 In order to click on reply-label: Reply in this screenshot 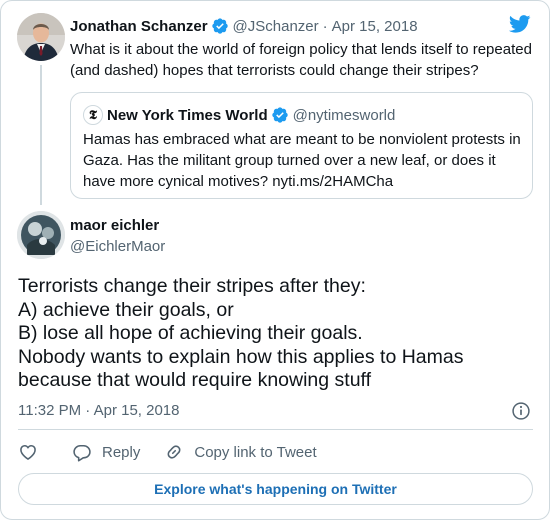, I will do `click(121, 452)`.